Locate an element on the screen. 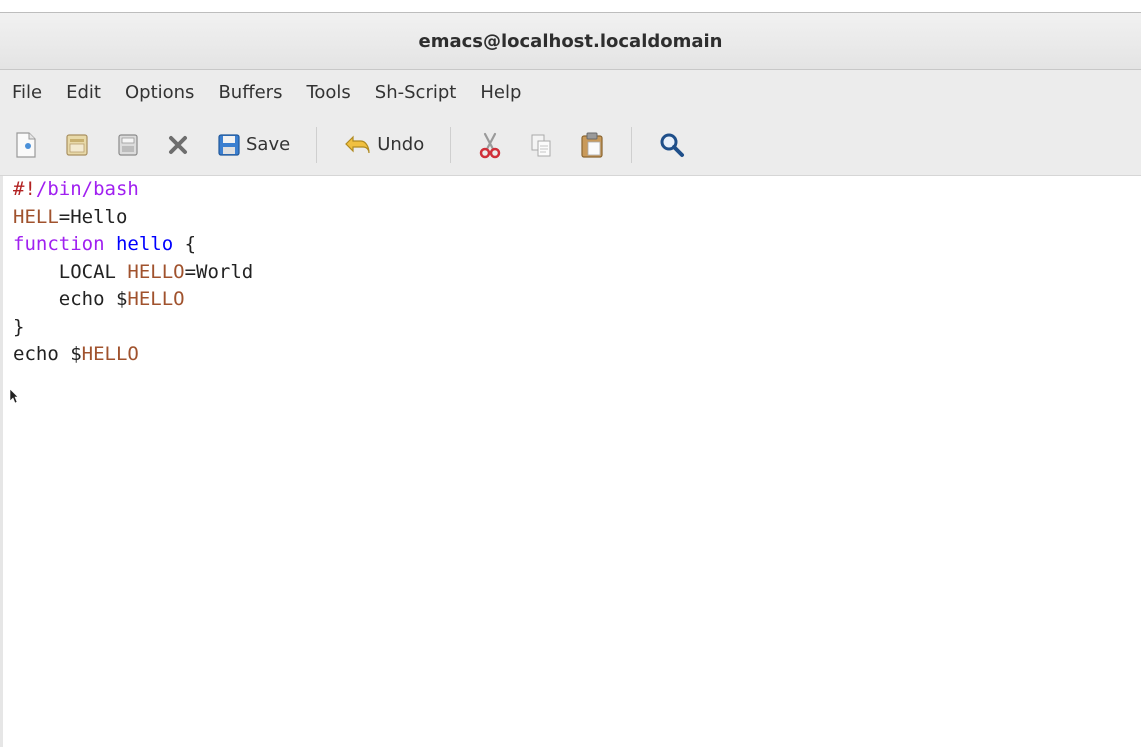  dired-button is located at coordinates (128, 145).